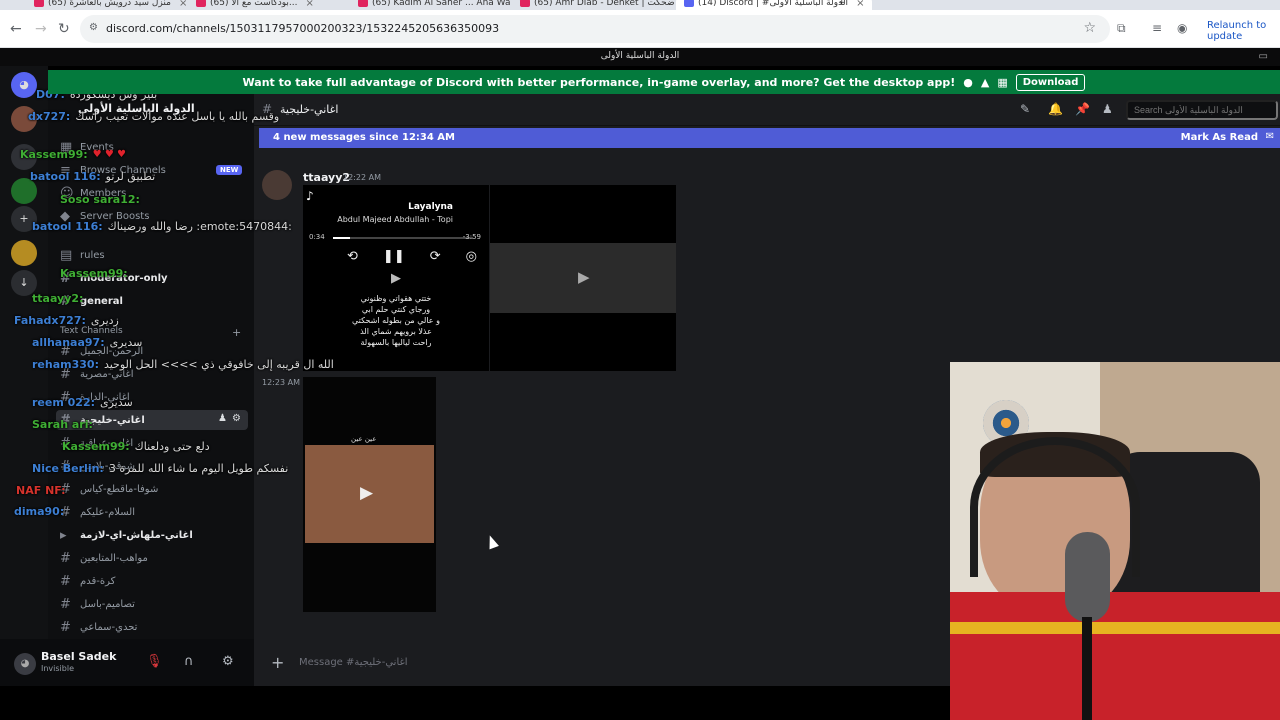  What do you see at coordinates (403, 238) in the screenshot?
I see `progress-bar` at bounding box center [403, 238].